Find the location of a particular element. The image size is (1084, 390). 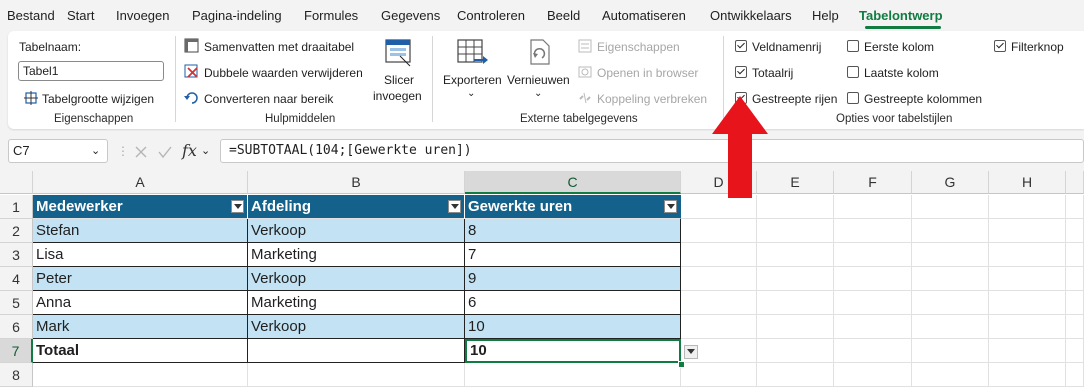

select-all-corner is located at coordinates (16, 182).